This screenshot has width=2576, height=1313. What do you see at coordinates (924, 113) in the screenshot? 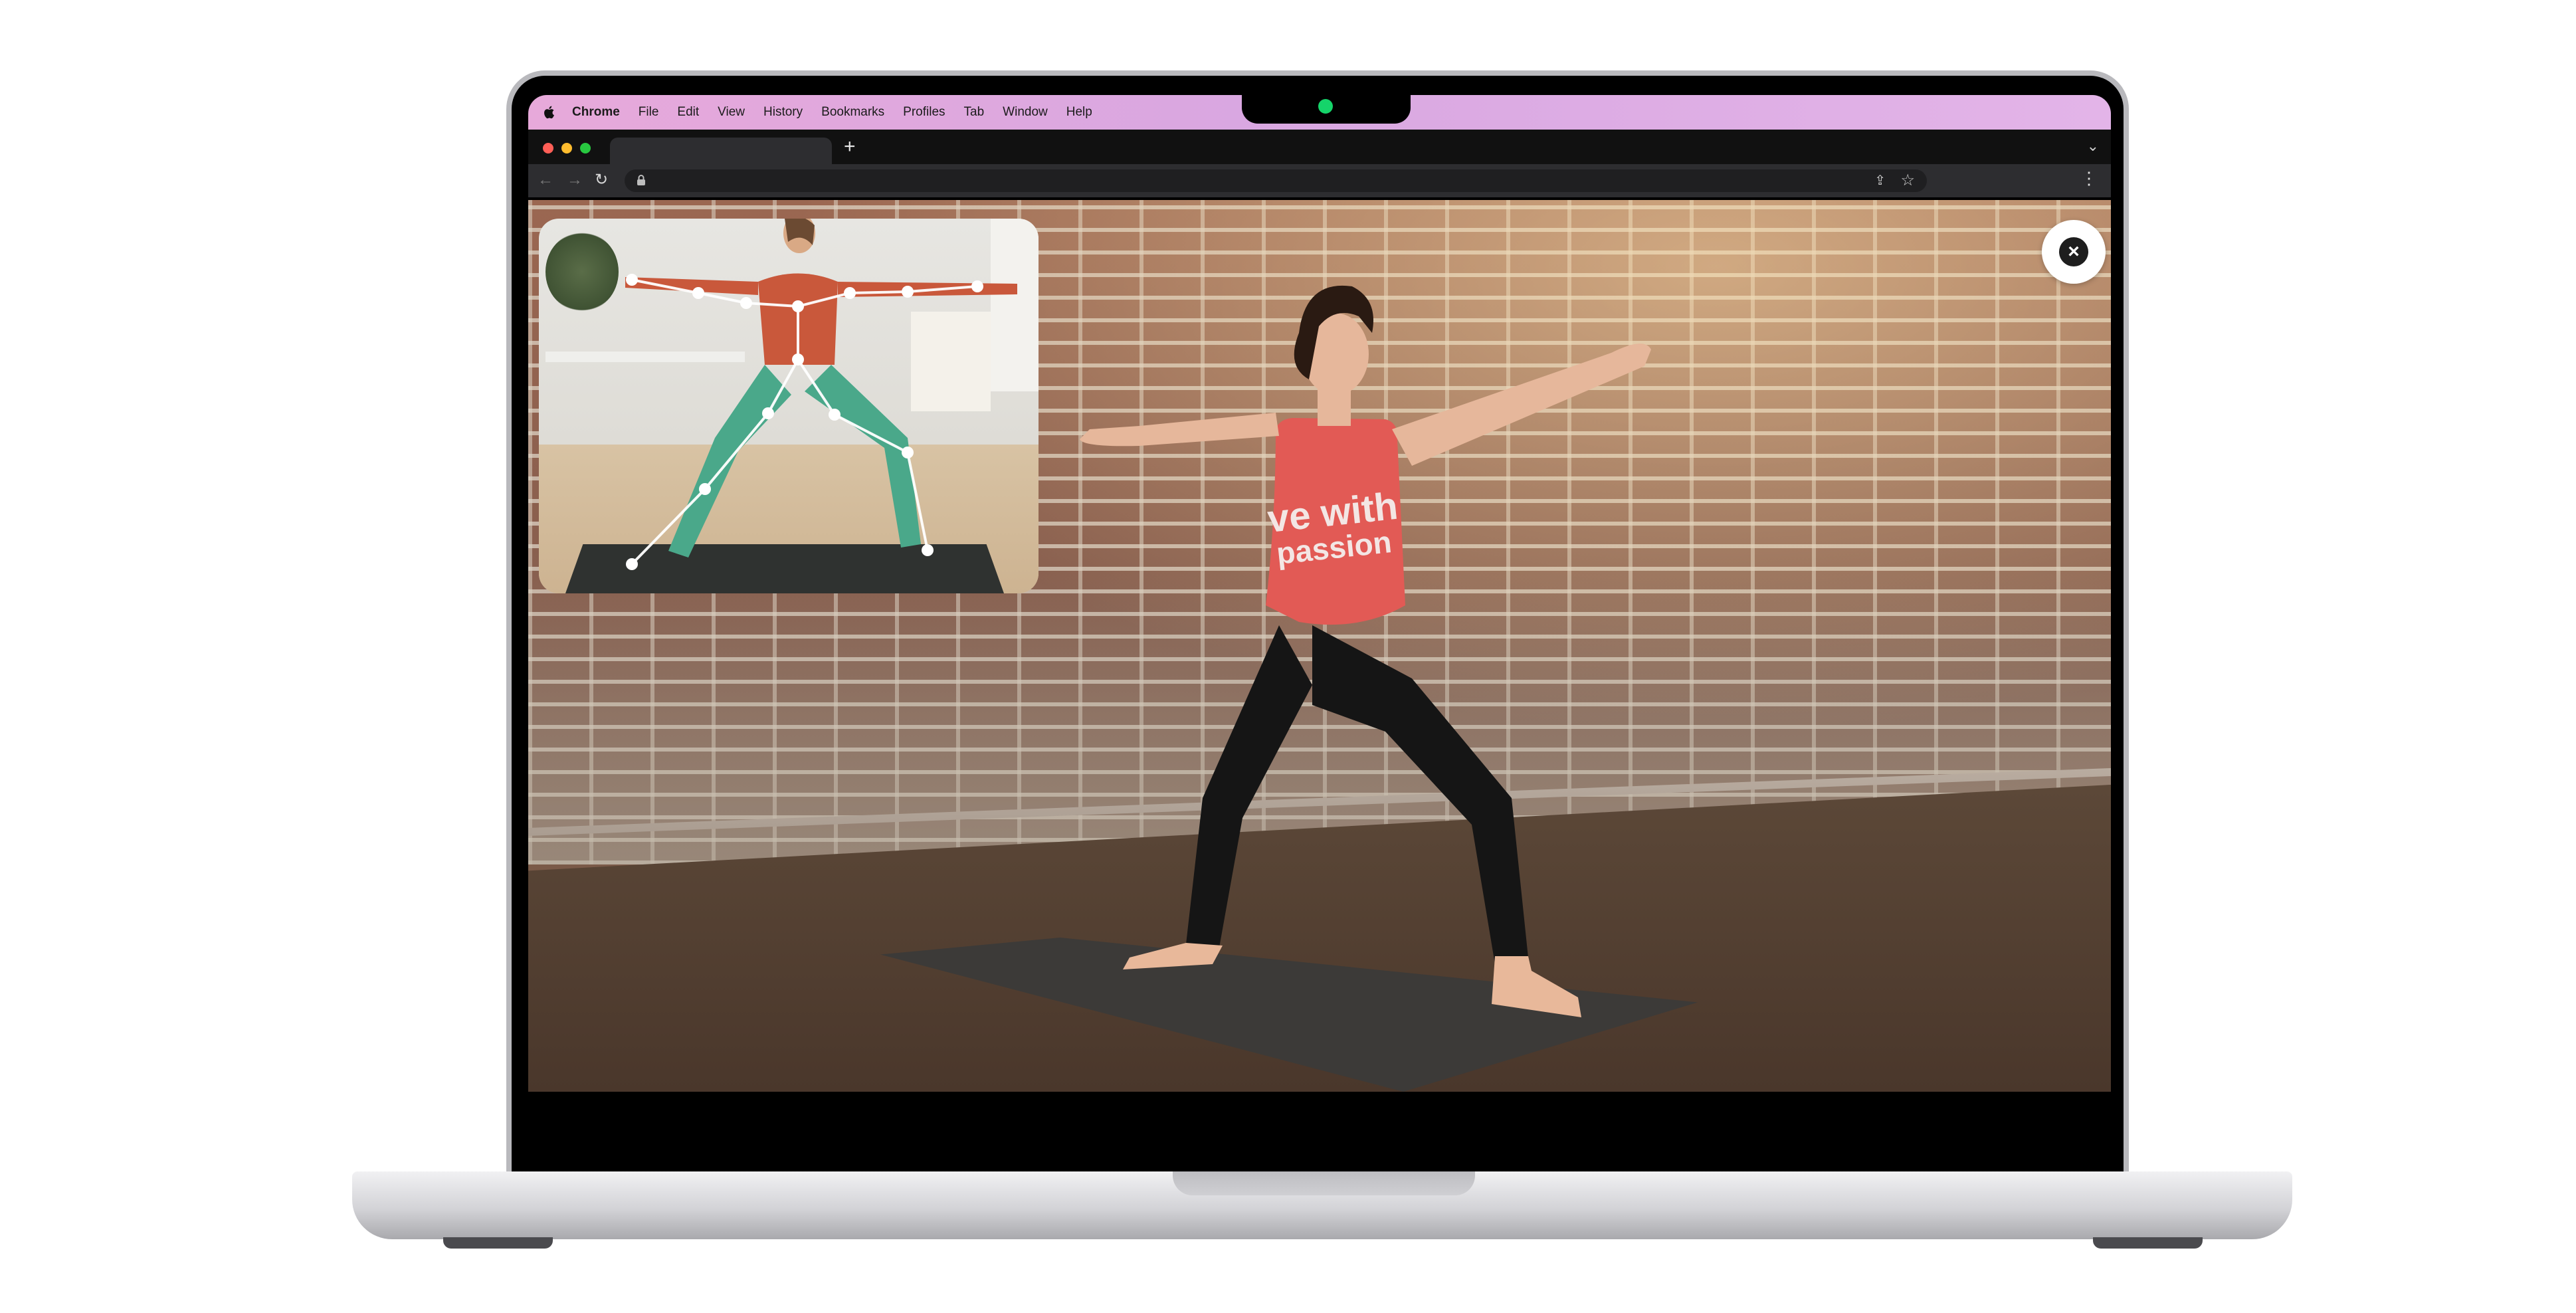
I see `menu-profiles: Profiles` at bounding box center [924, 113].